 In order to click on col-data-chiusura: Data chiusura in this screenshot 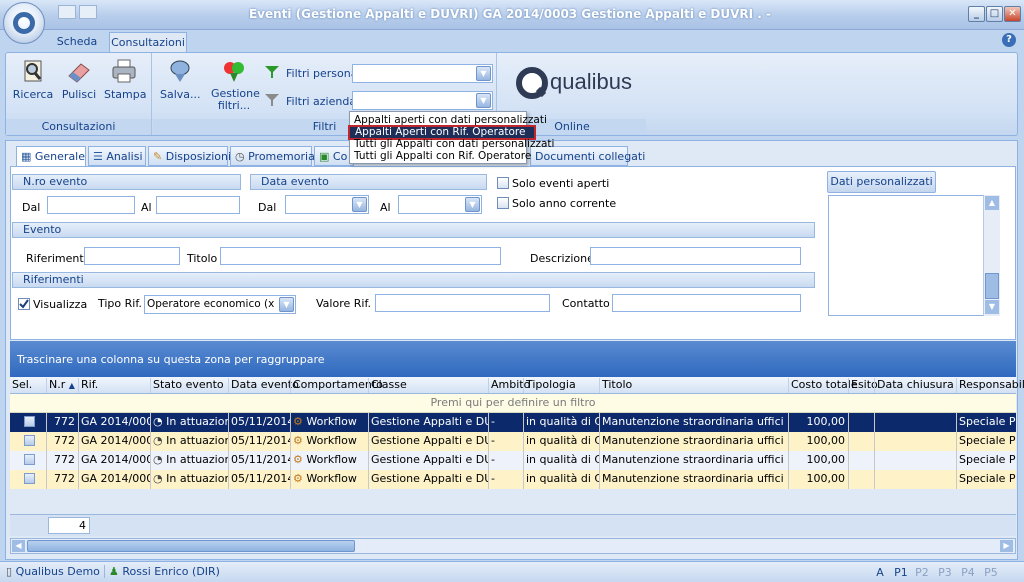, I will do `click(914, 385)`.